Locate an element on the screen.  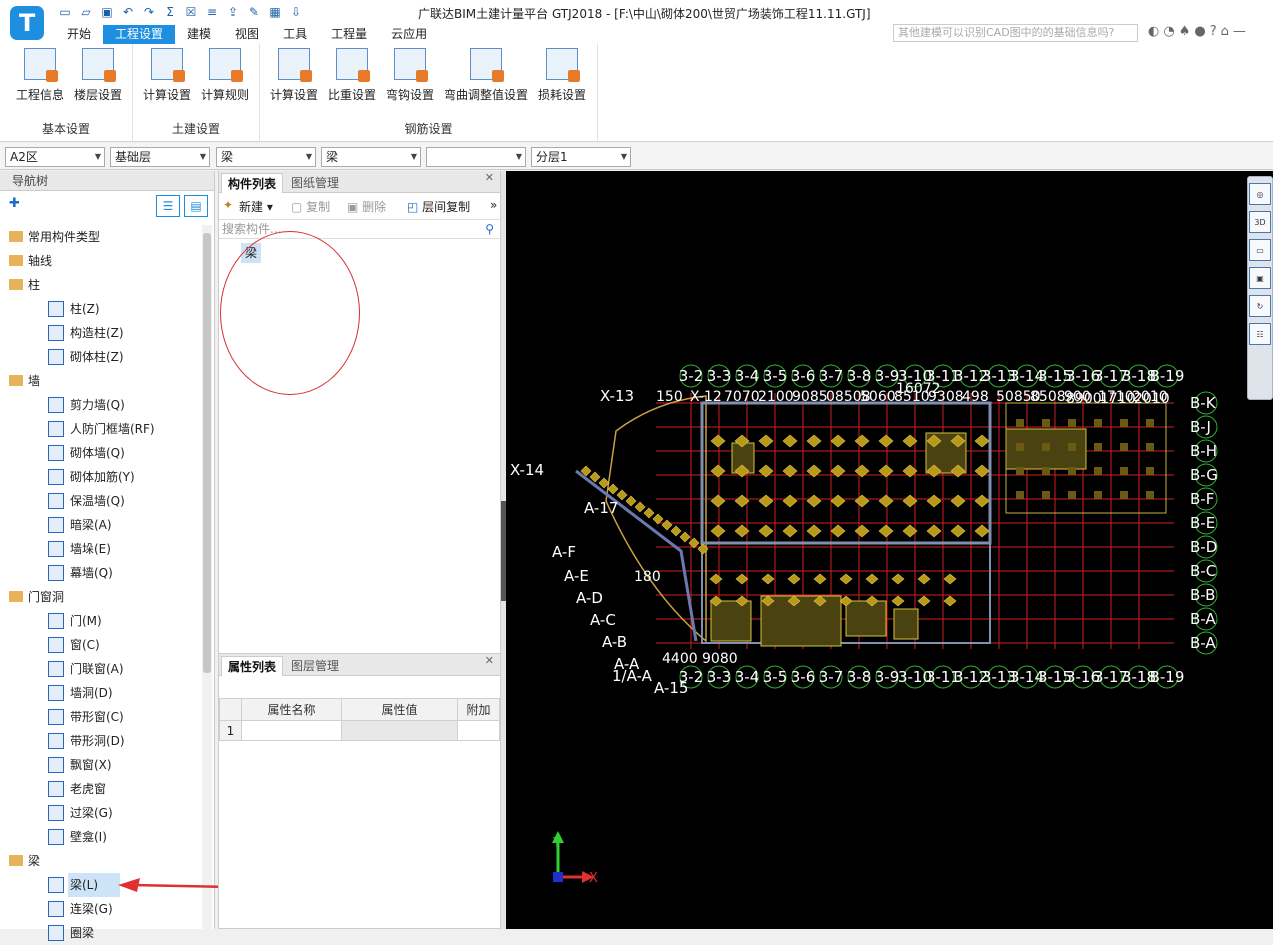
tree-item: 剪力墙(Q) is located at coordinates (100, 405).